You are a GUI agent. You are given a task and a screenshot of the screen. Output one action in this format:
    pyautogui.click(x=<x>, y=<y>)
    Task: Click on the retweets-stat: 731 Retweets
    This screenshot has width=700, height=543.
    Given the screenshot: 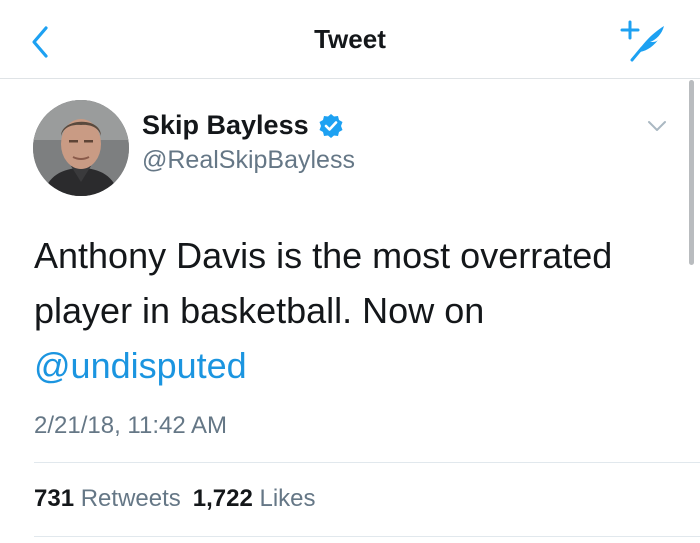 What is the action you would take?
    pyautogui.click(x=107, y=498)
    